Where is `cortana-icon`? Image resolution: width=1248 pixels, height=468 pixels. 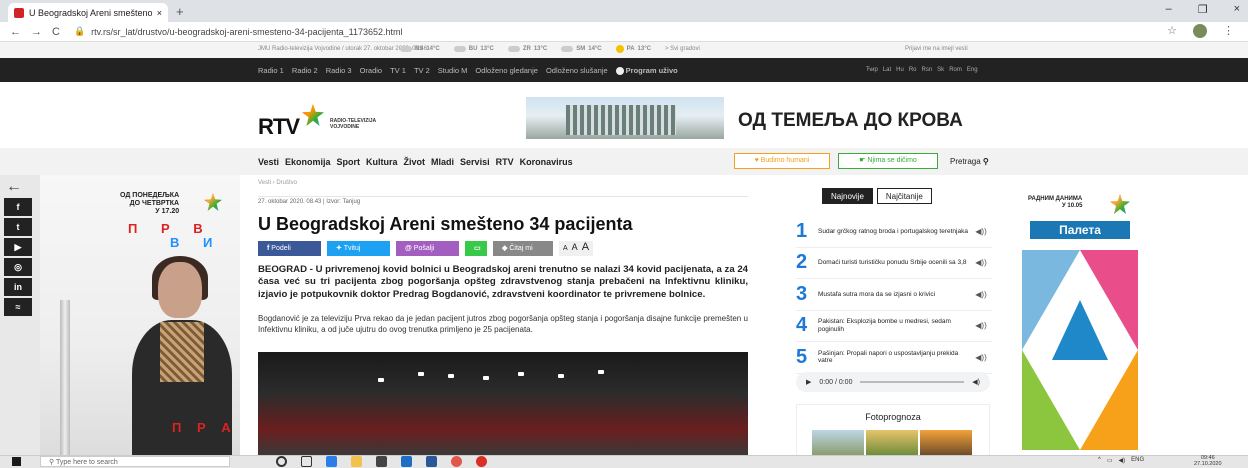
cortana-icon is located at coordinates (281, 461).